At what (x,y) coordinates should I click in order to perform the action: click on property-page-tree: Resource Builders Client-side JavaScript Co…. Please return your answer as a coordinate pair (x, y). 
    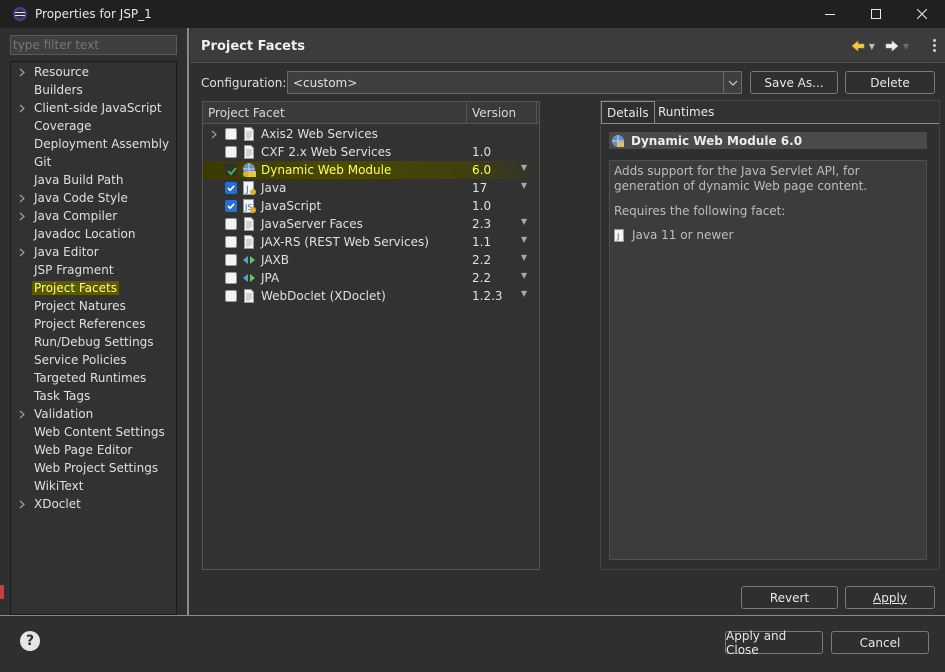
    Looking at the image, I should click on (93, 338).